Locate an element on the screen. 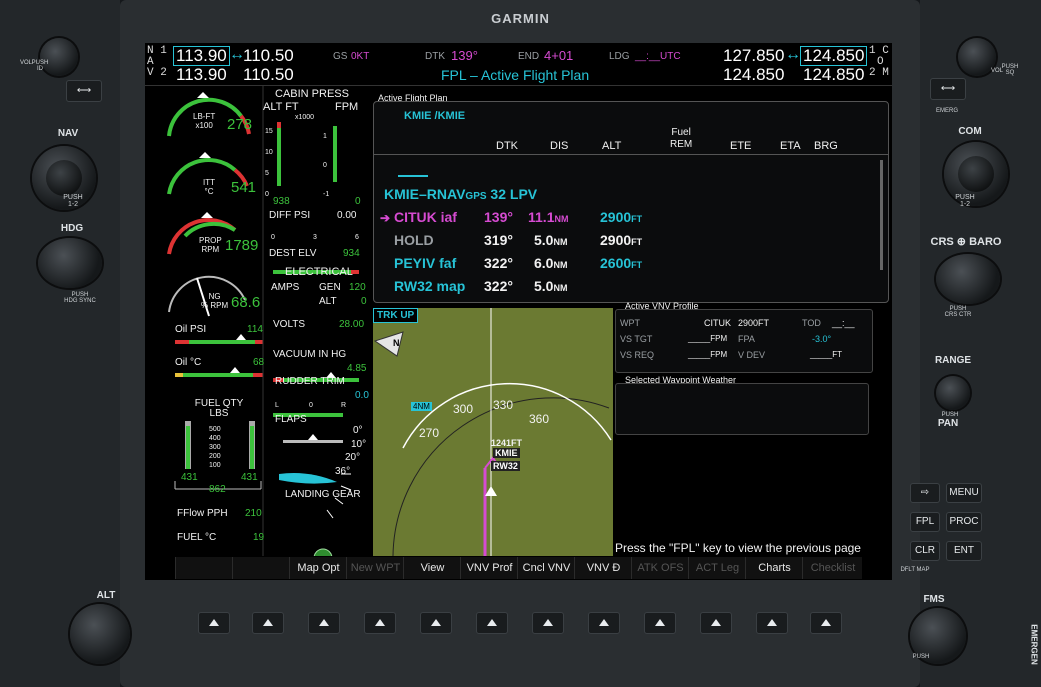  alt-knob is located at coordinates (100, 634).